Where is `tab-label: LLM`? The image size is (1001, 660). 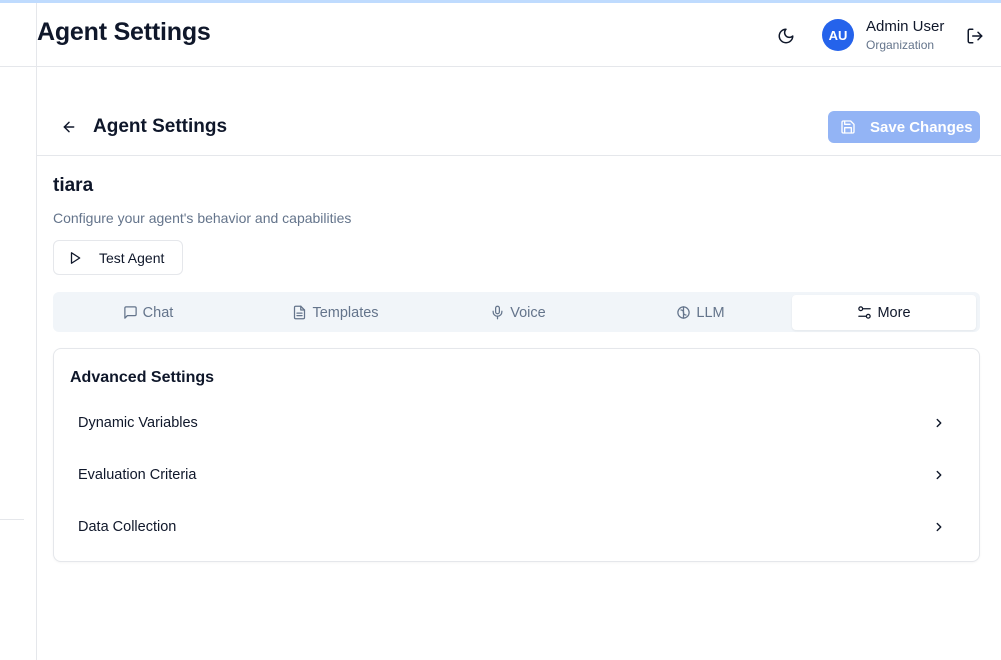 tab-label: LLM is located at coordinates (710, 312).